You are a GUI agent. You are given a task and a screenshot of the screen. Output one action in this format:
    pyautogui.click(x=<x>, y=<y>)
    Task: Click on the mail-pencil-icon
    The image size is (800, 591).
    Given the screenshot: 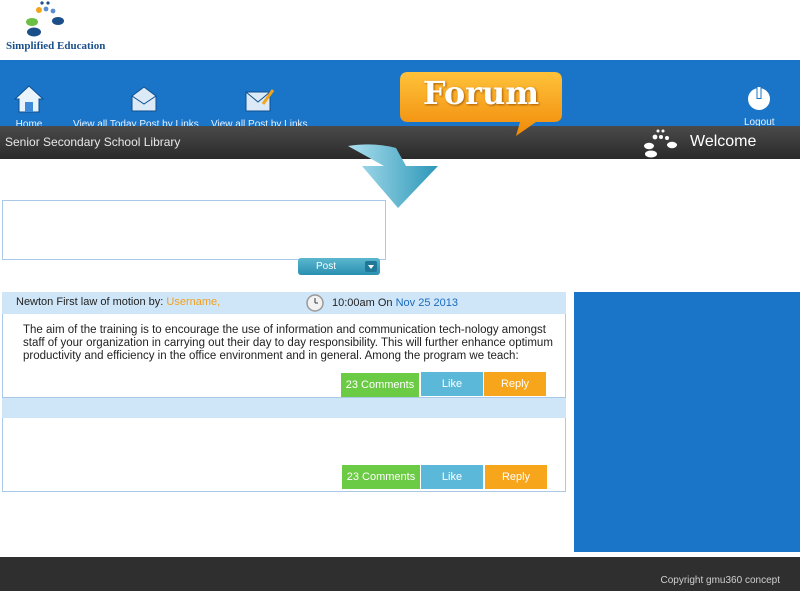 What is the action you would take?
    pyautogui.click(x=260, y=100)
    